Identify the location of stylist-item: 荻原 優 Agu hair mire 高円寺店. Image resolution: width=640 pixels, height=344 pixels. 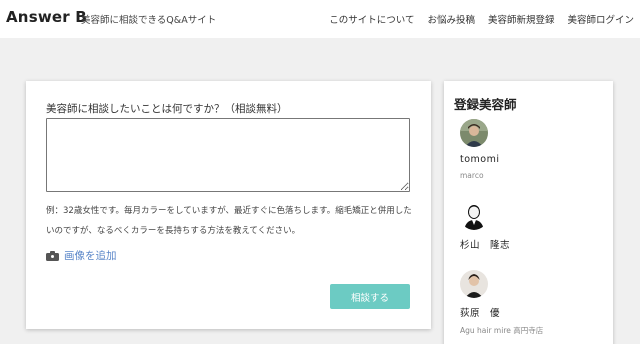
(535, 303).